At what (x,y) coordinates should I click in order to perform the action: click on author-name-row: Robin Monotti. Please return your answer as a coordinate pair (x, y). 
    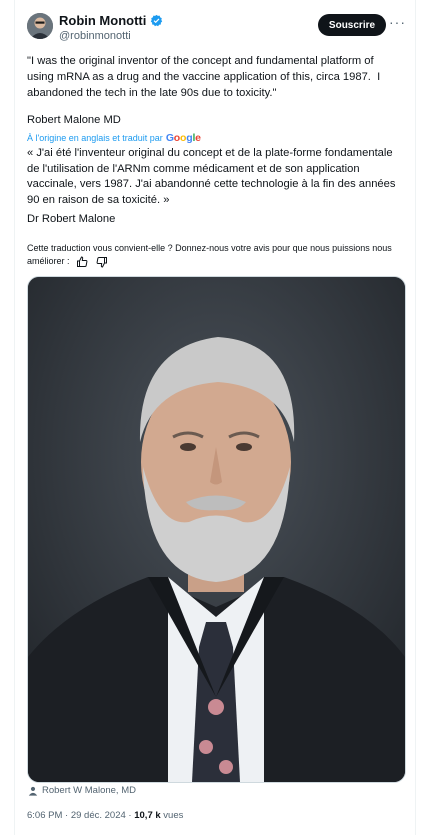
    Looking at the image, I should click on (111, 20).